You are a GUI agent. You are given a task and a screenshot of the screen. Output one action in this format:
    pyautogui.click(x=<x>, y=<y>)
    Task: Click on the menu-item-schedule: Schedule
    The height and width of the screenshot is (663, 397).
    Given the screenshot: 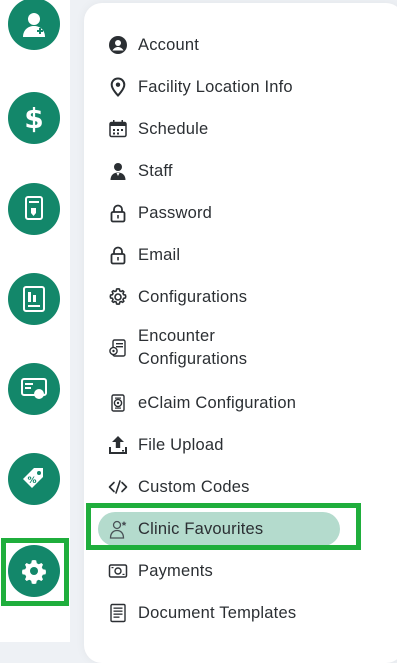 What is the action you would take?
    pyautogui.click(x=234, y=129)
    